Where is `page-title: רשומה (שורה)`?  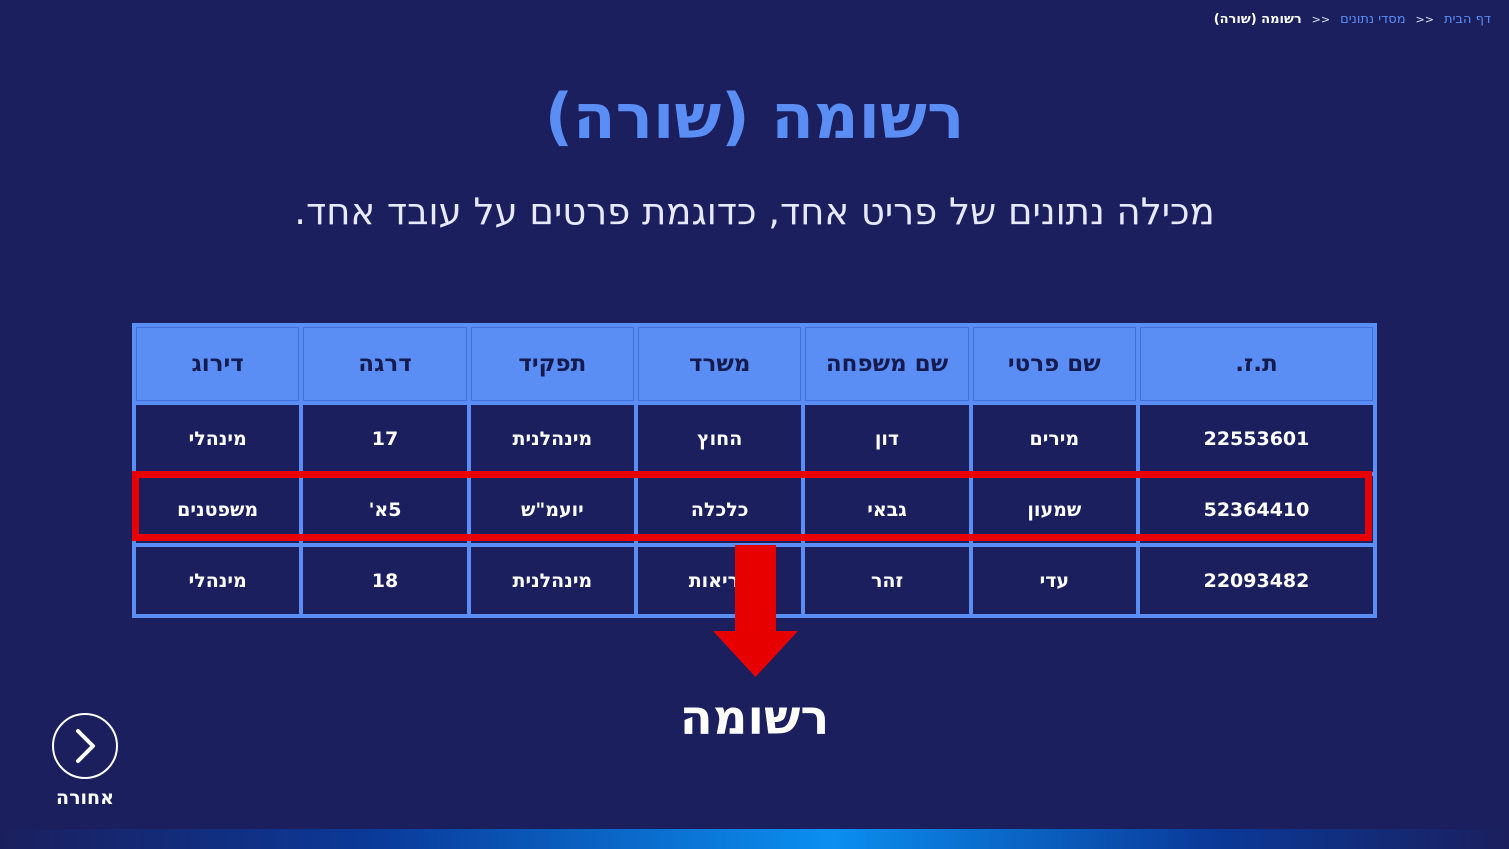 page-title: רשומה (שורה) is located at coordinates (754, 116).